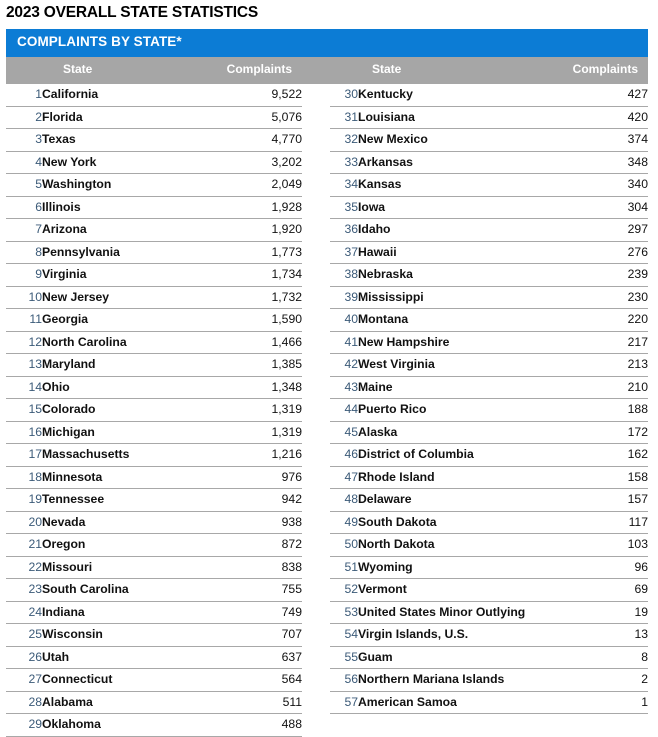 This screenshot has height=737, width=658. I want to click on table-row: 37 Hawaii 276, so click(489, 252).